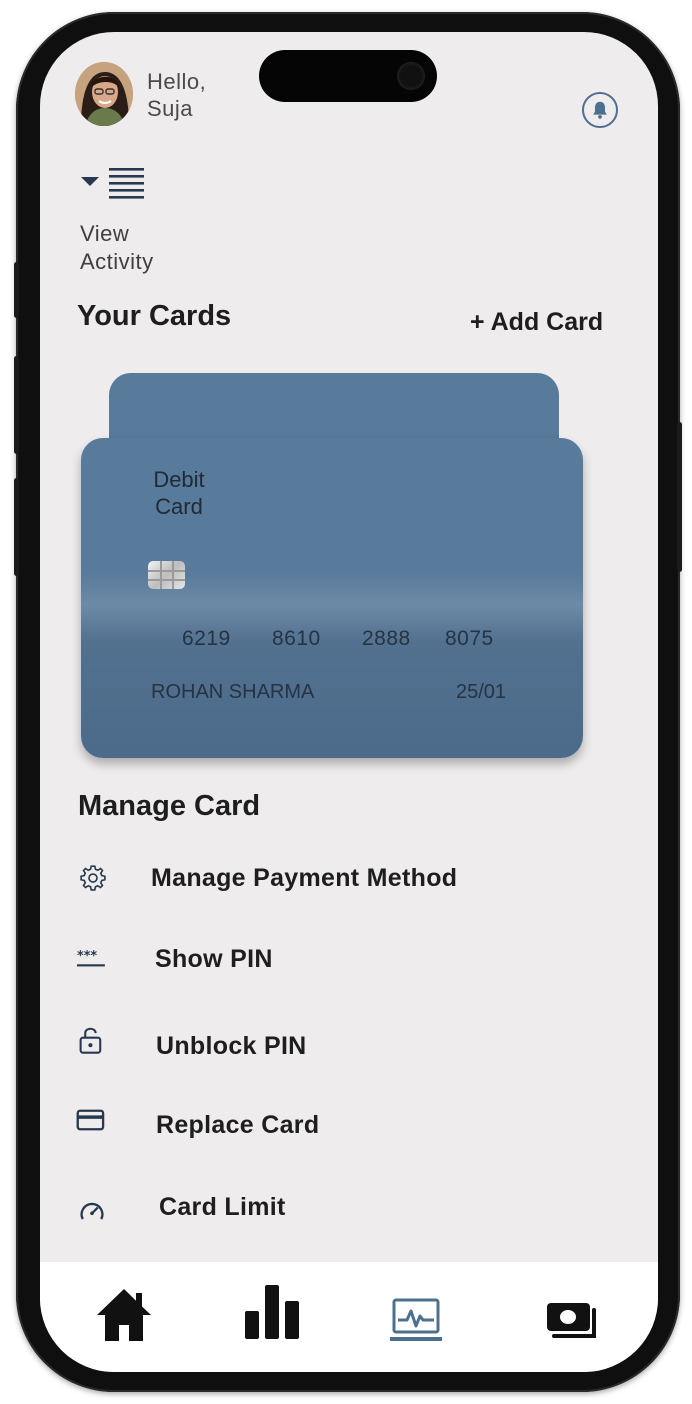  What do you see at coordinates (481, 692) in the screenshot?
I see `card-expiry: 25/01` at bounding box center [481, 692].